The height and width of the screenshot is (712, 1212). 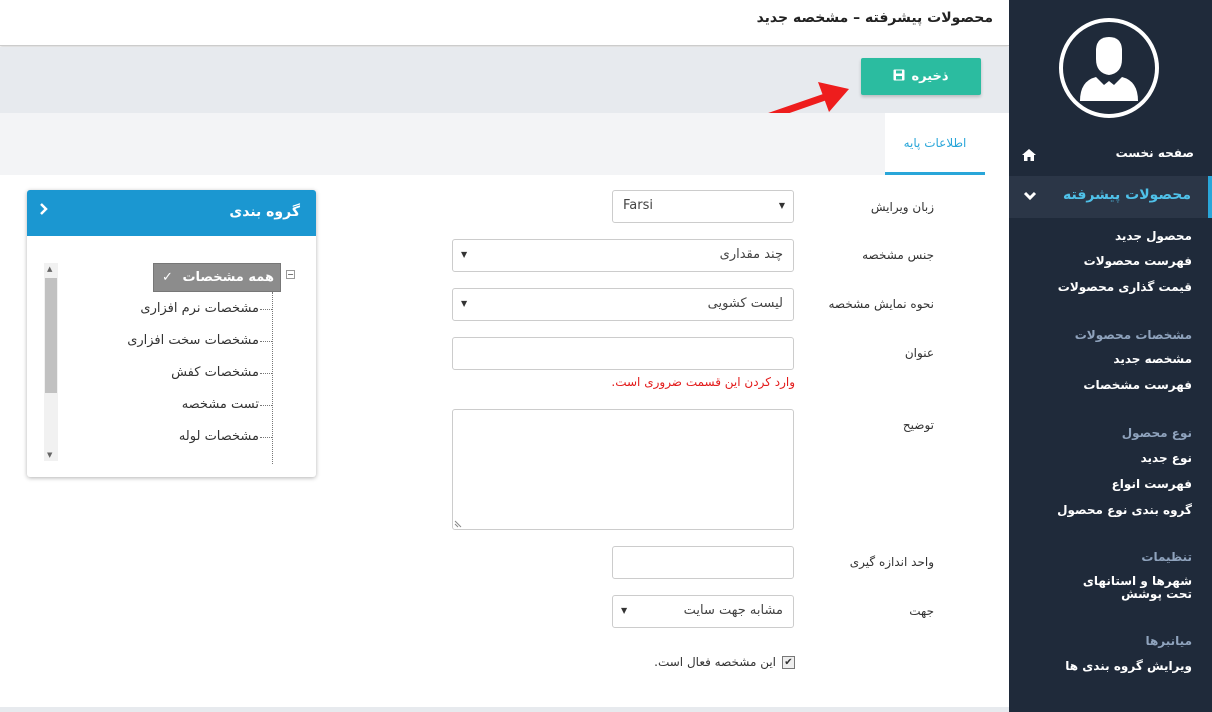 I want to click on sidebar-heading-types: نوع محصول, so click(x=1156, y=433).